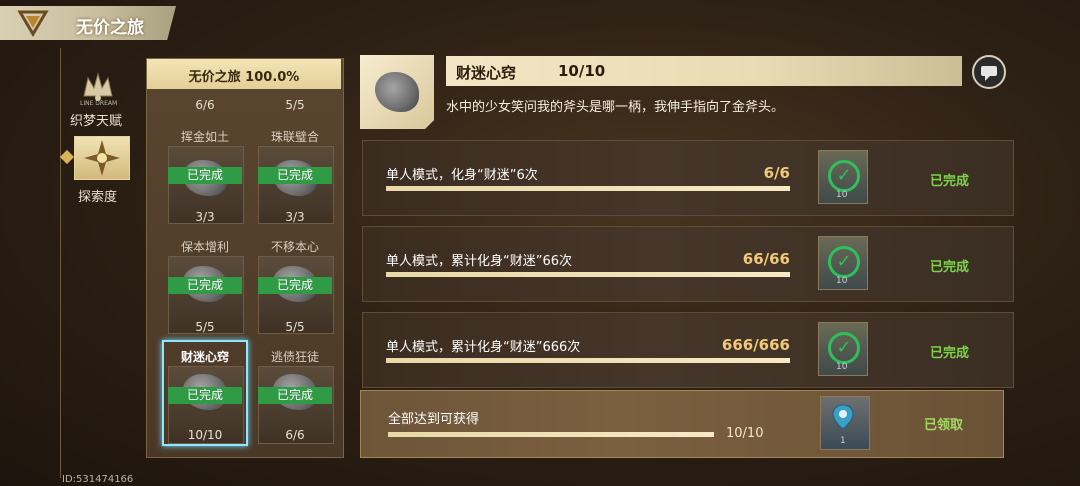 Image resolution: width=1080 pixels, height=486 pixels. What do you see at coordinates (615, 107) in the screenshot?
I see `detail-description: 水中的少女笑问我的斧头是哪一柄，我伸手指向了金斧头。` at bounding box center [615, 107].